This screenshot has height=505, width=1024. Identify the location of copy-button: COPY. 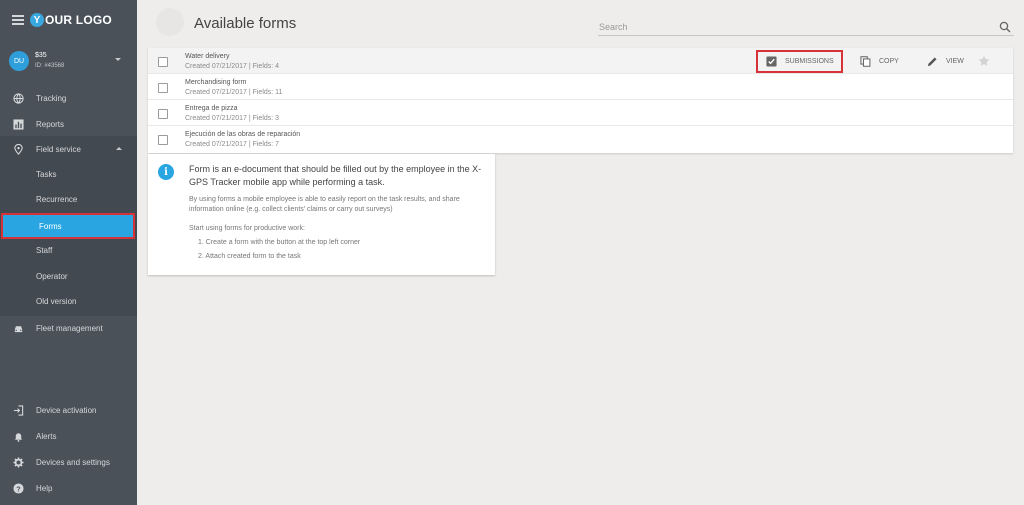
(879, 61).